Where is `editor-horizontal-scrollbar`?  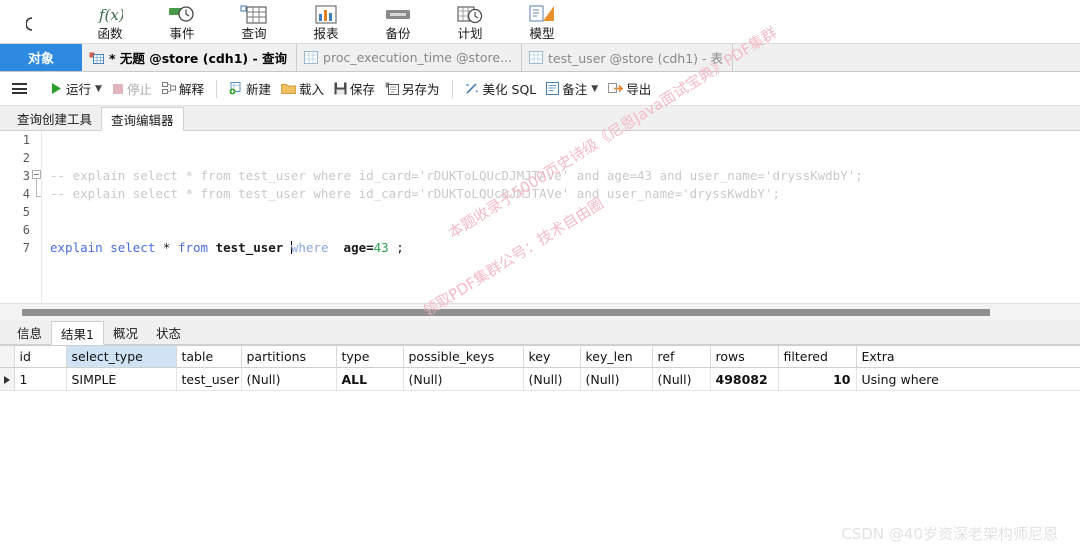 editor-horizontal-scrollbar is located at coordinates (540, 311).